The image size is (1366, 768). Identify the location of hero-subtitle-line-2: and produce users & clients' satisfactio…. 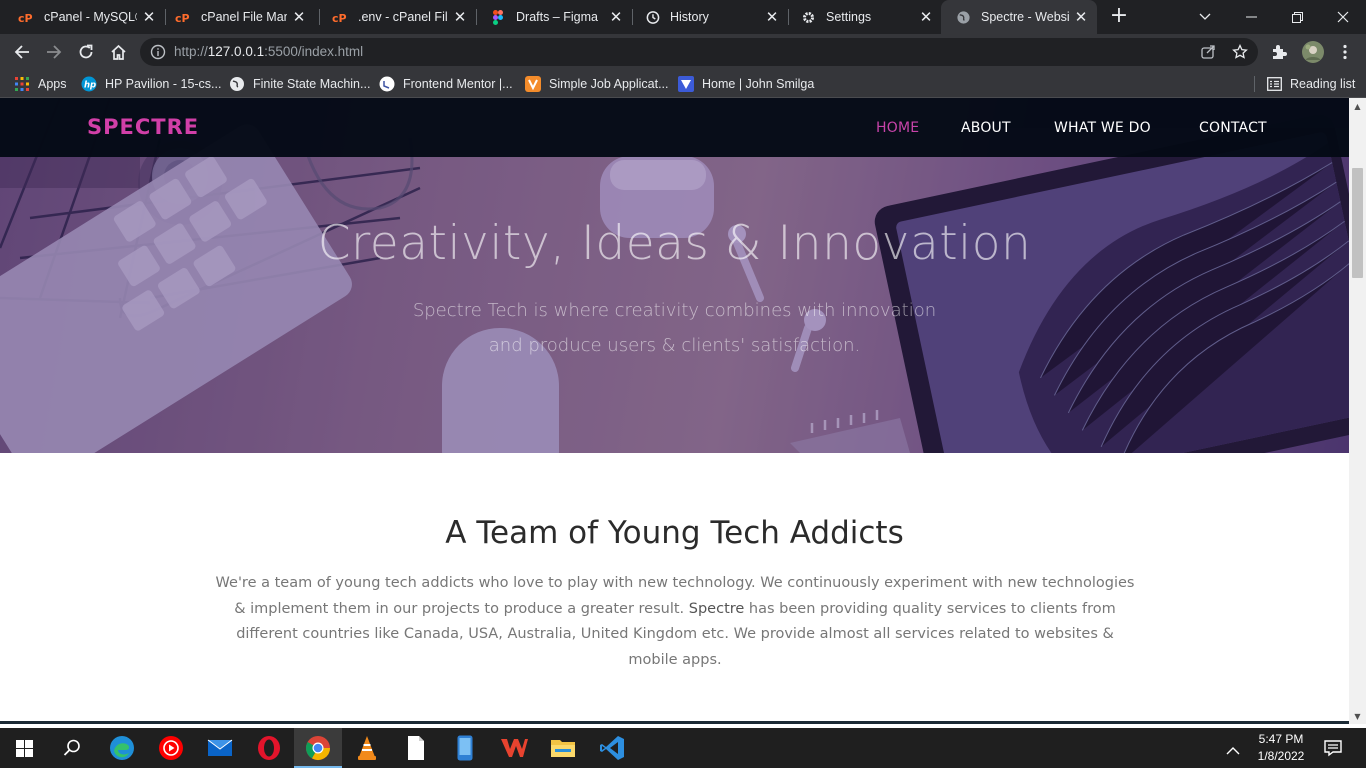
(674, 345).